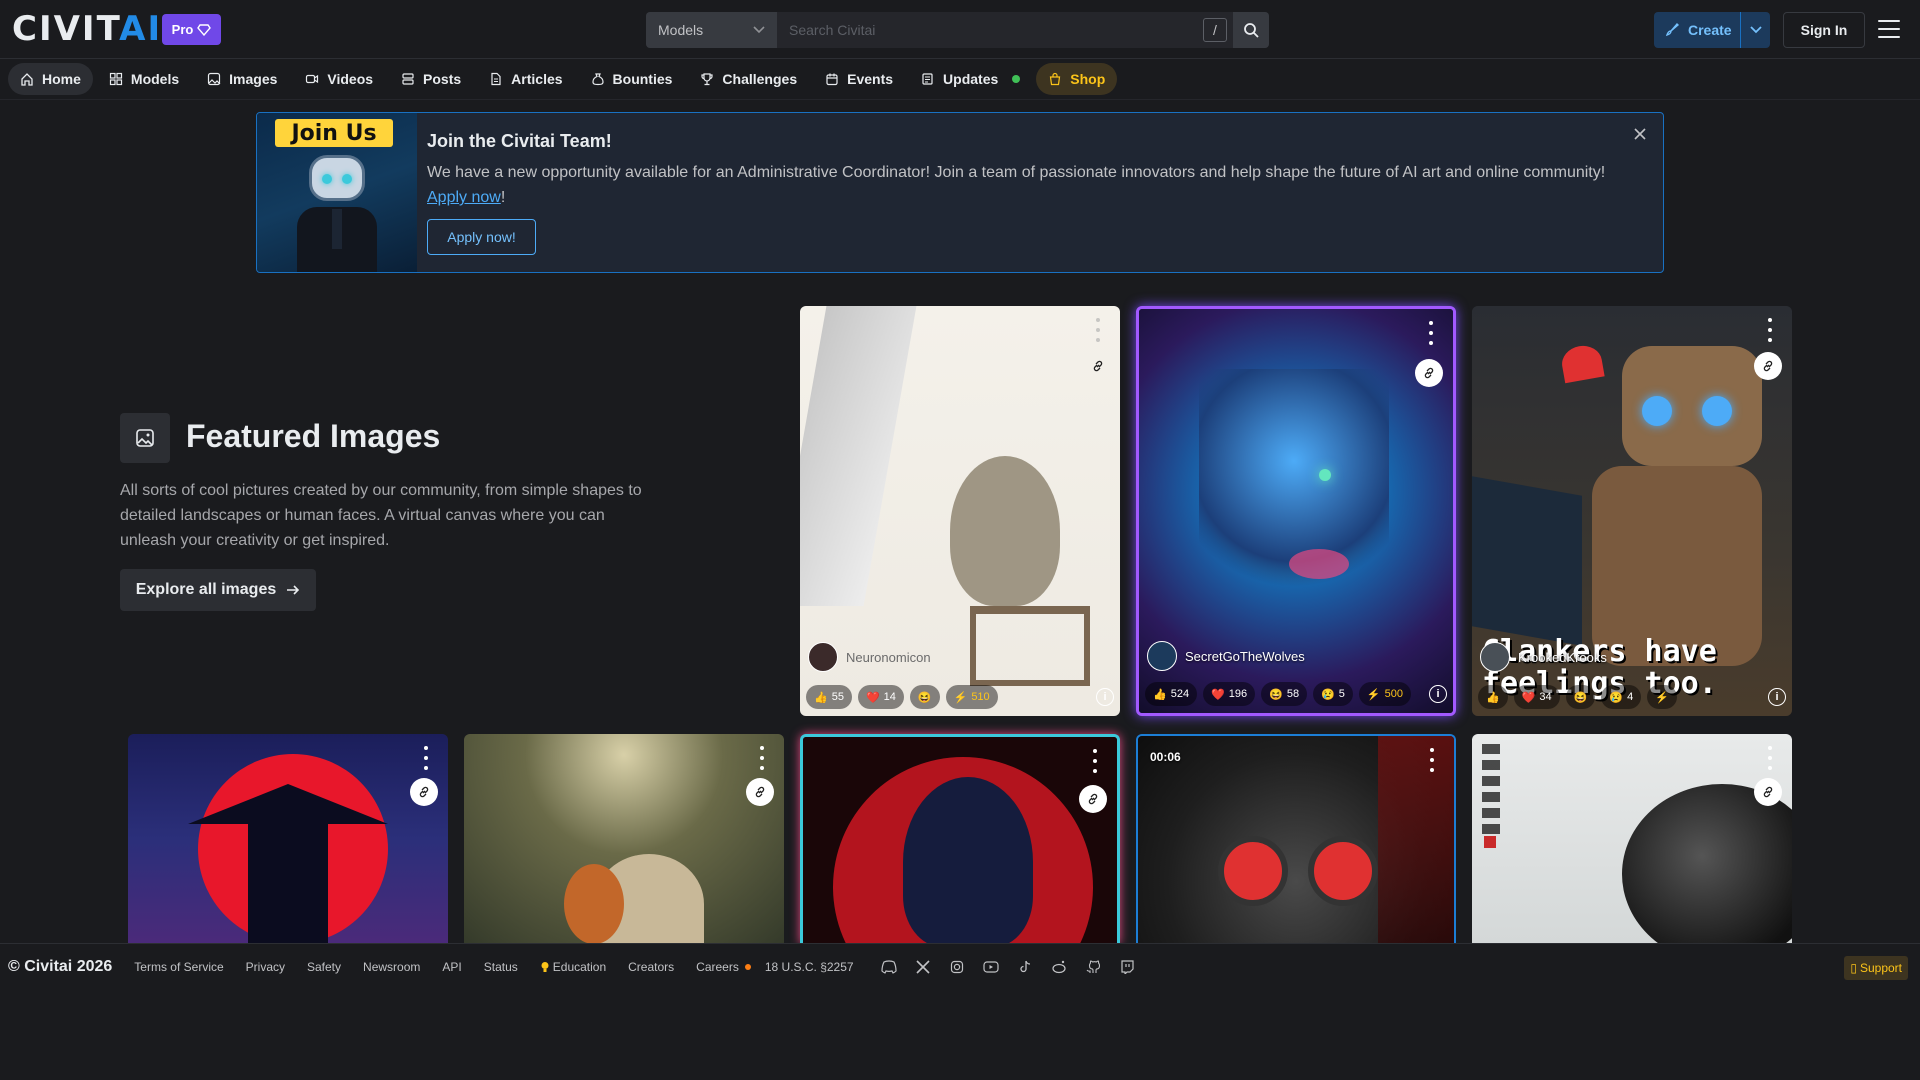  I want to click on nav-images: Images, so click(242, 79).